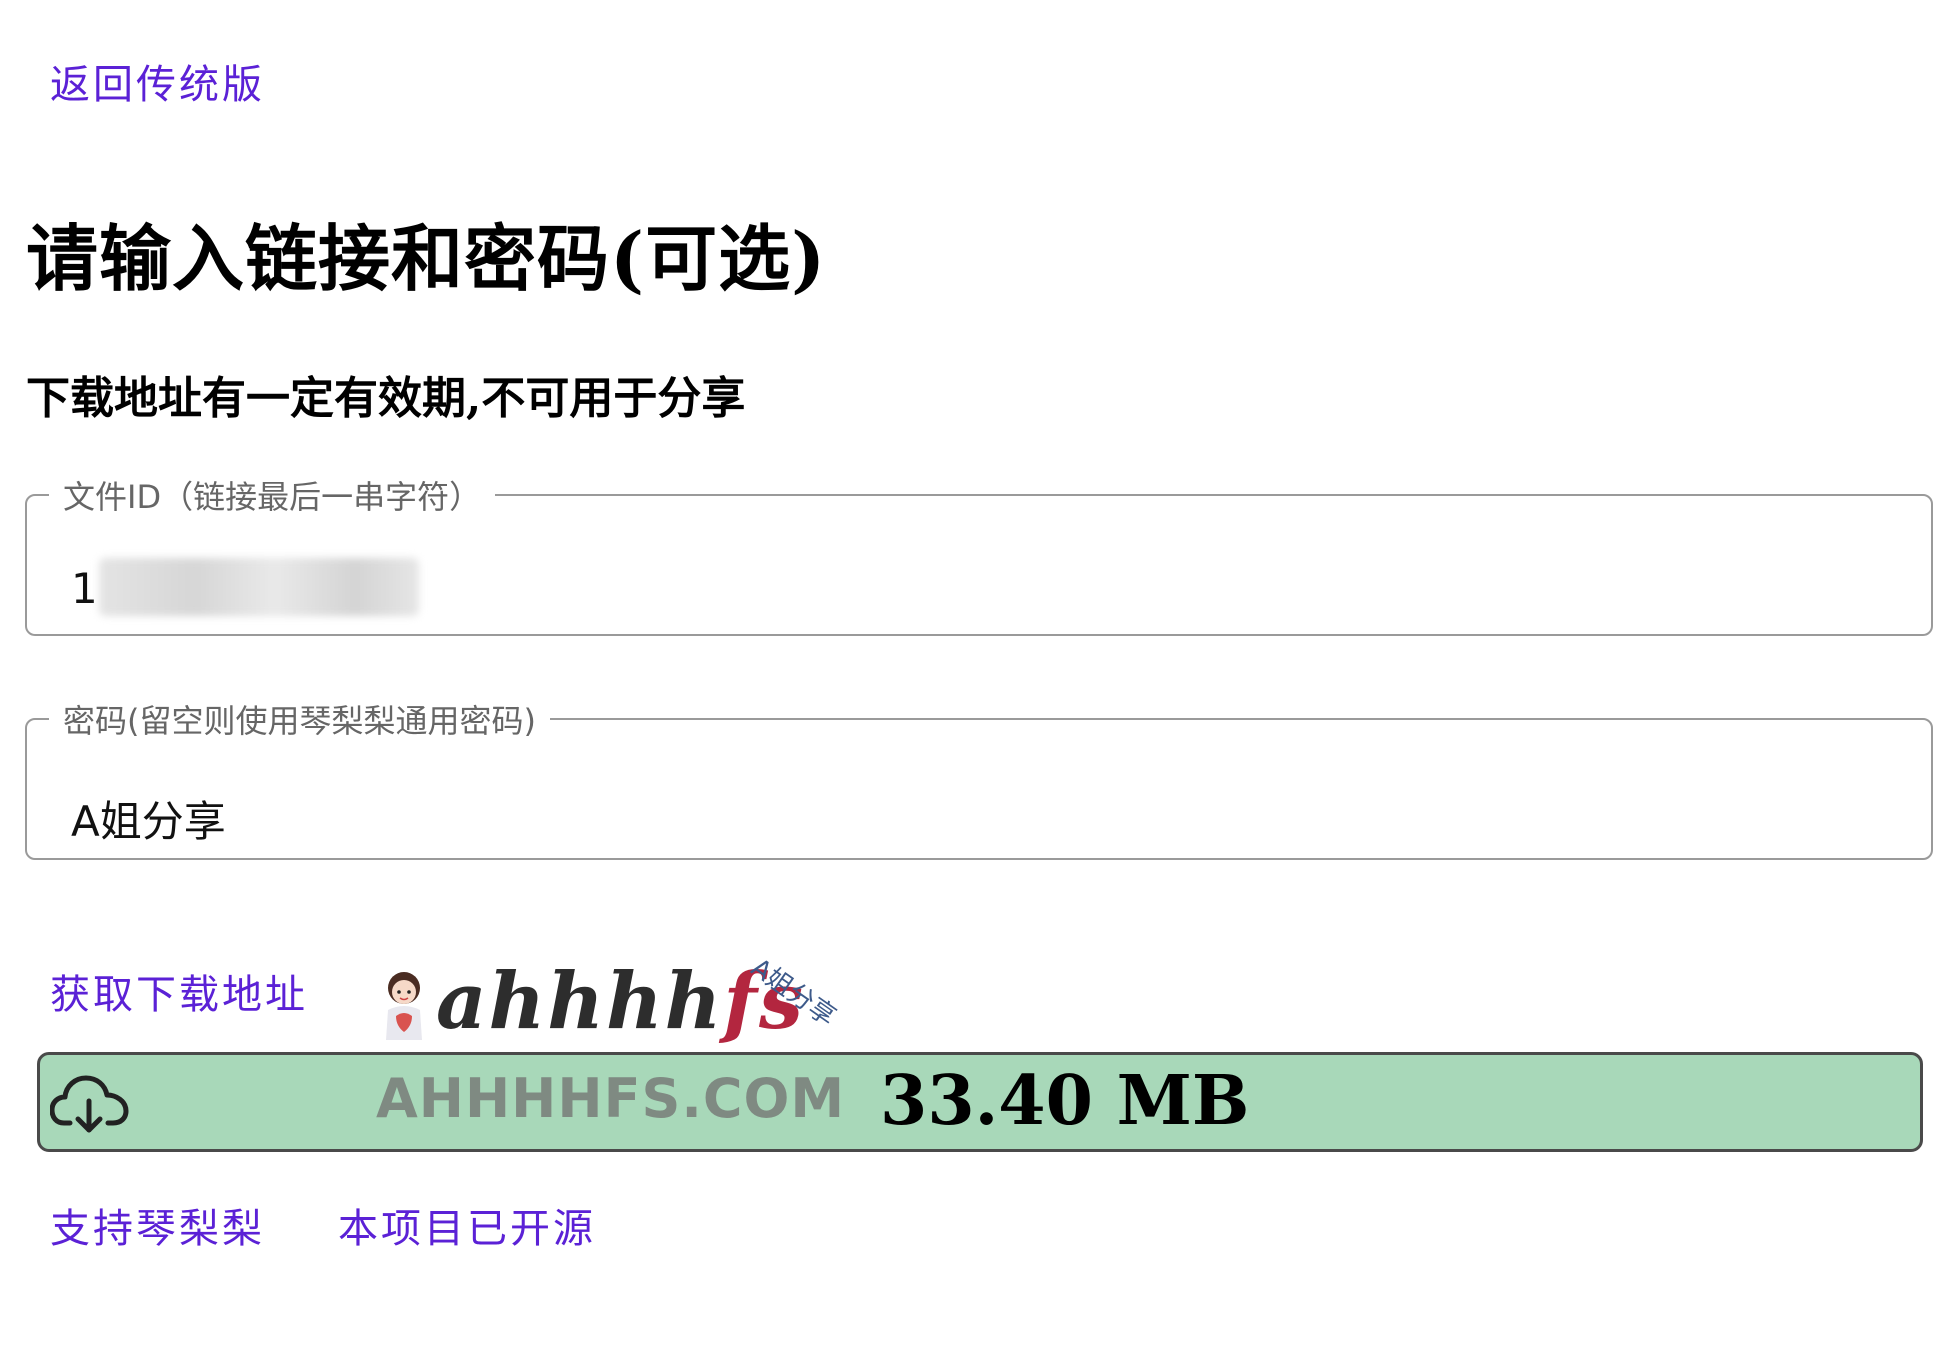 The height and width of the screenshot is (1360, 1954). What do you see at coordinates (426, 258) in the screenshot?
I see `page-title: 请输入链接和密码(可选)` at bounding box center [426, 258].